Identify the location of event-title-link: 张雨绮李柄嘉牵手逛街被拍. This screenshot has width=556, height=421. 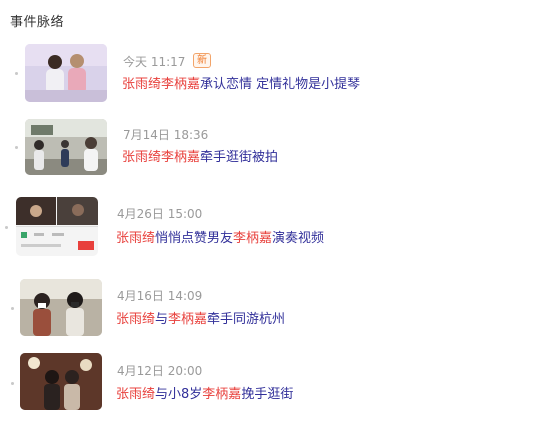
(200, 158).